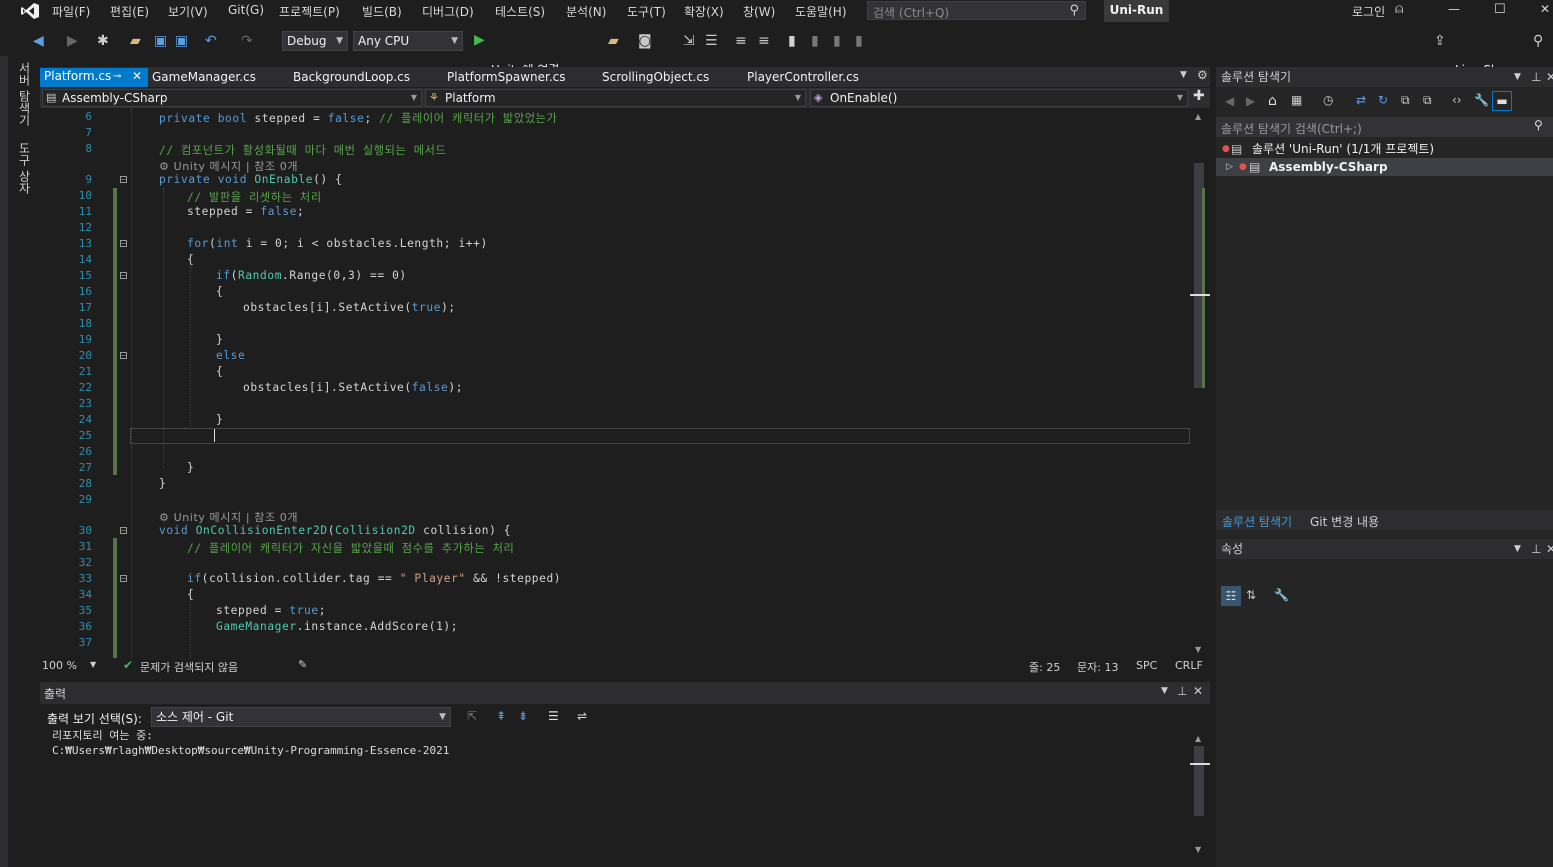 Image resolution: width=1553 pixels, height=867 pixels. I want to click on wrench-icon: 🔧, so click(1481, 100).